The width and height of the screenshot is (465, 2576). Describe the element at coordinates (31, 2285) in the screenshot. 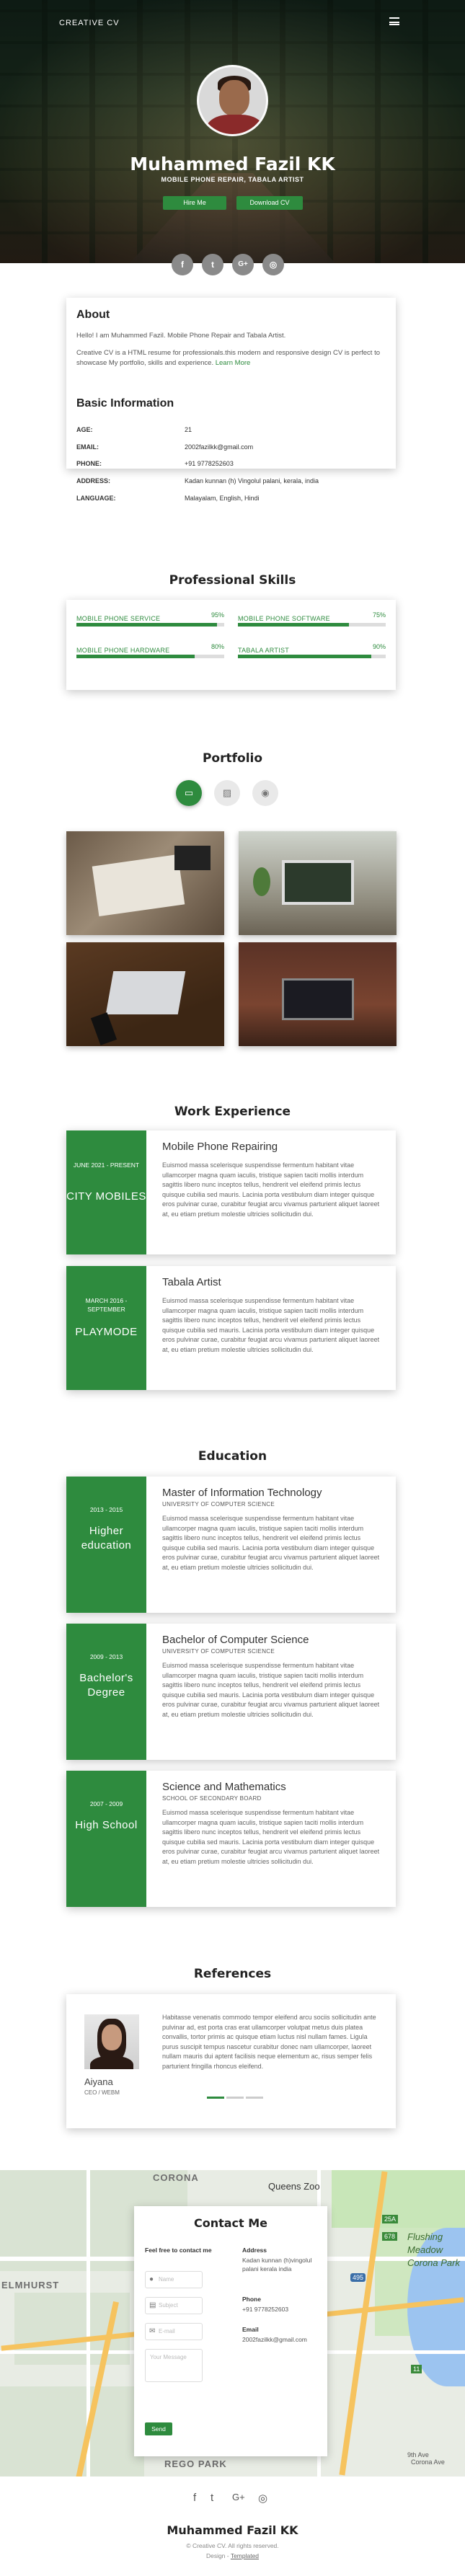

I see `map-label: ELMHURST` at that location.